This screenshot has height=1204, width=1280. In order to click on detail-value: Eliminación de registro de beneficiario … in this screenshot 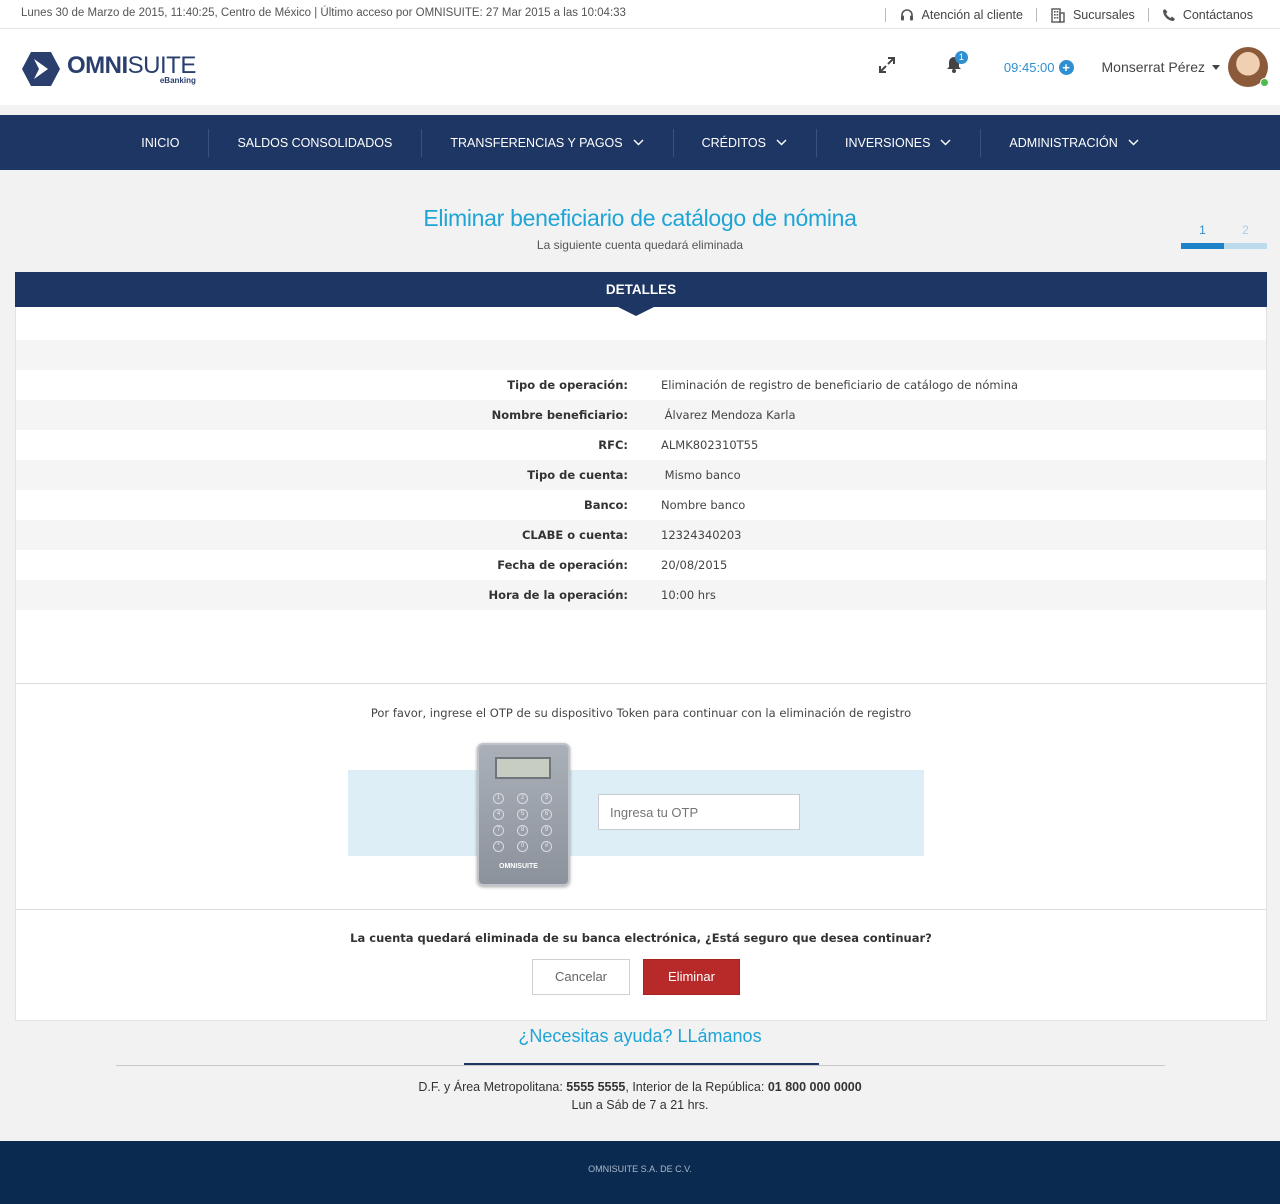, I will do `click(840, 385)`.